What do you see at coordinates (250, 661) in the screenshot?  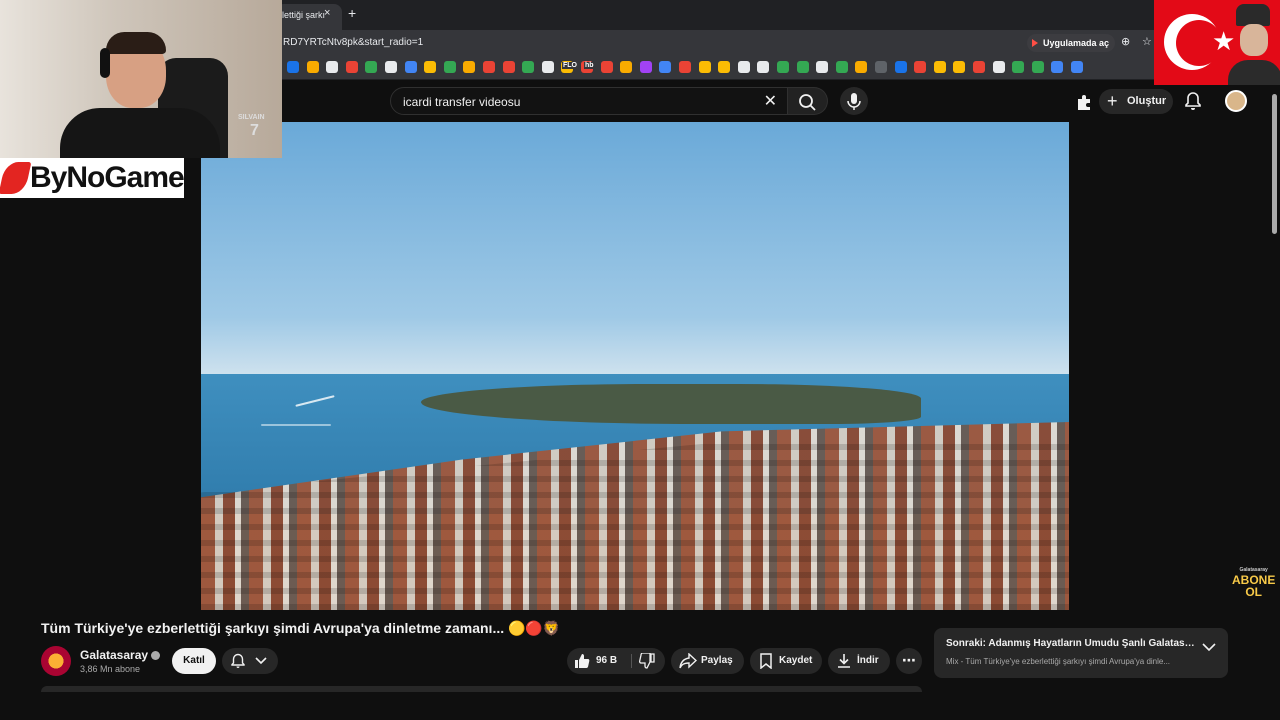 I see `subscription-bell-button` at bounding box center [250, 661].